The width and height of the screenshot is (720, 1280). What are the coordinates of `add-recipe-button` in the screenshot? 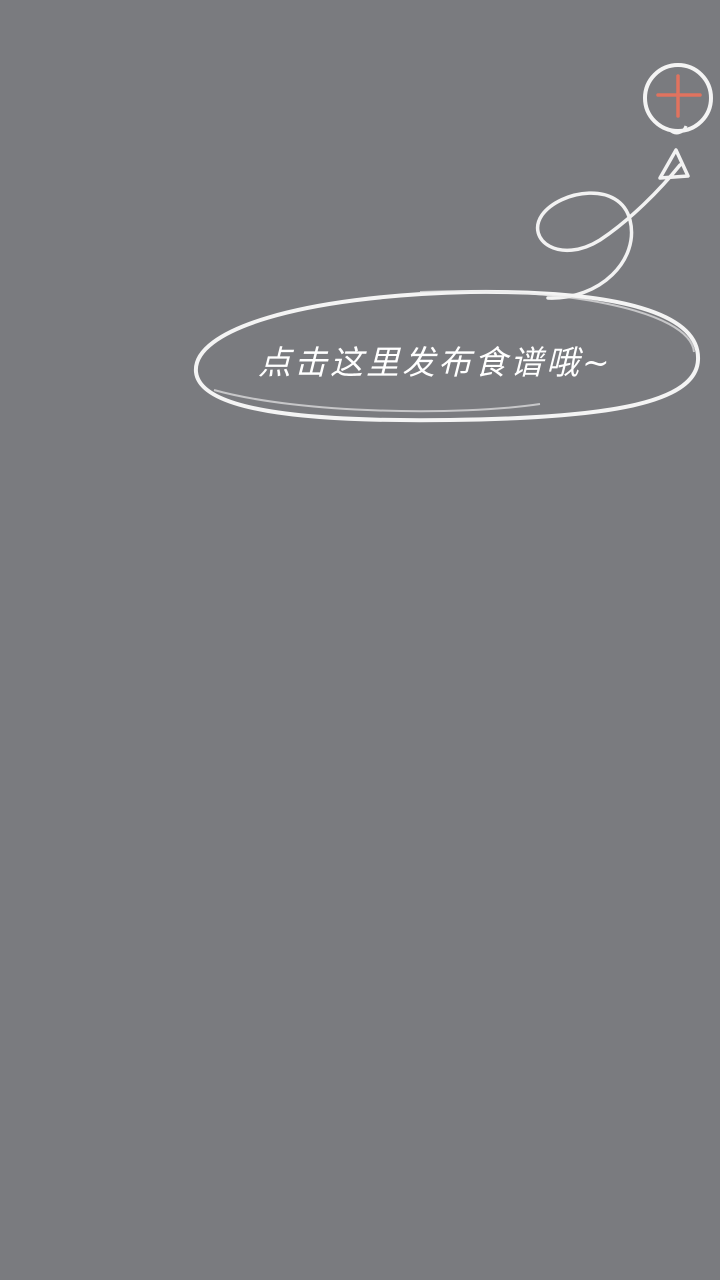 It's located at (678, 98).